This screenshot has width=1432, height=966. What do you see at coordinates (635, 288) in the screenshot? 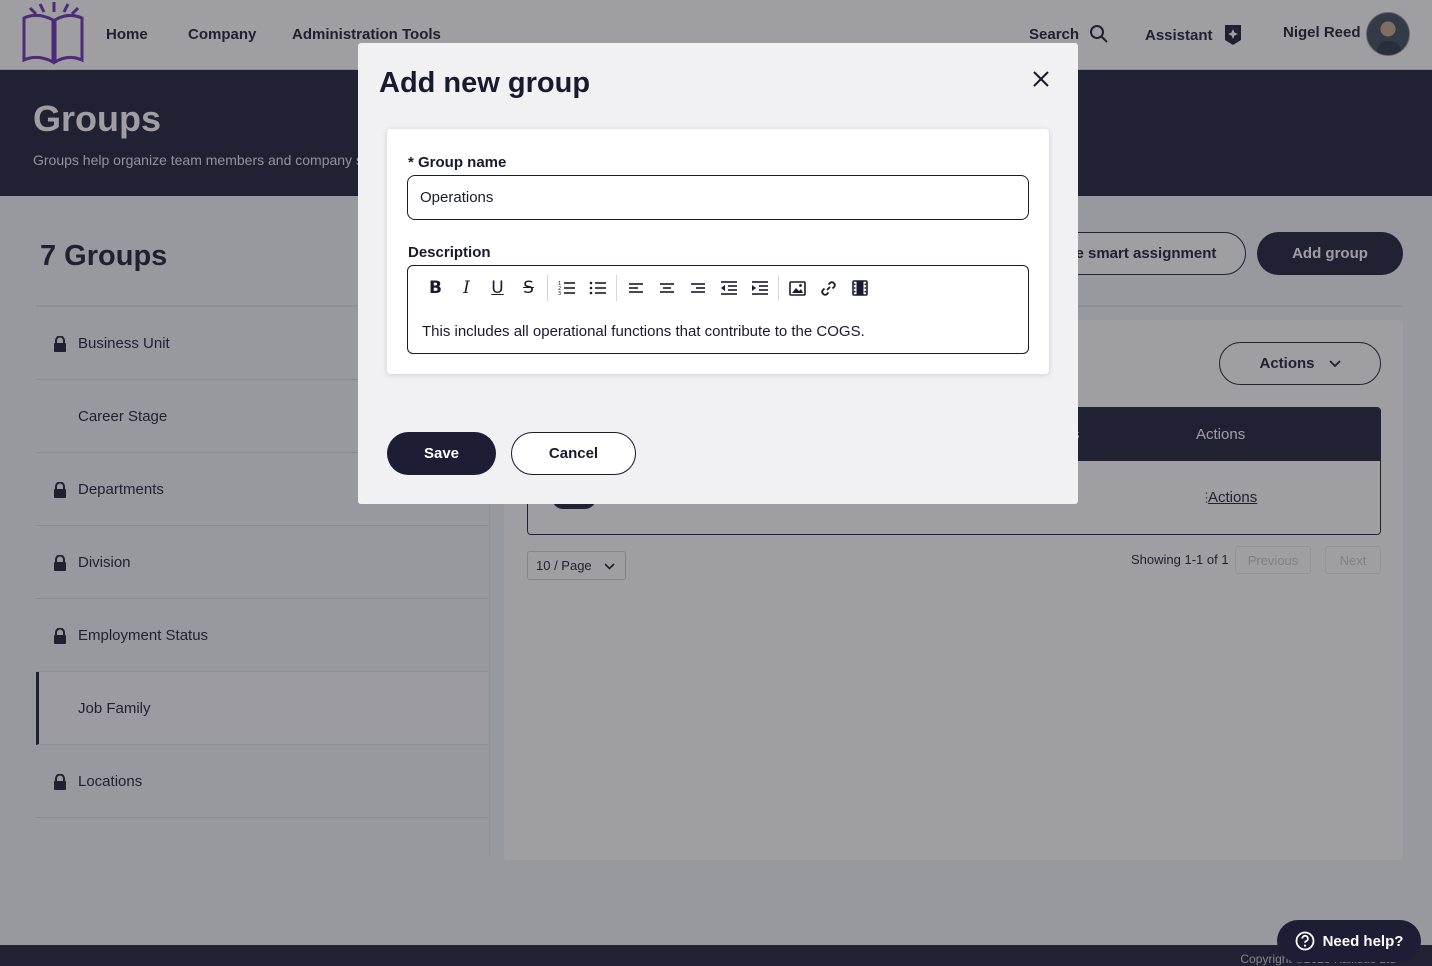
I see `align-left-icon` at bounding box center [635, 288].